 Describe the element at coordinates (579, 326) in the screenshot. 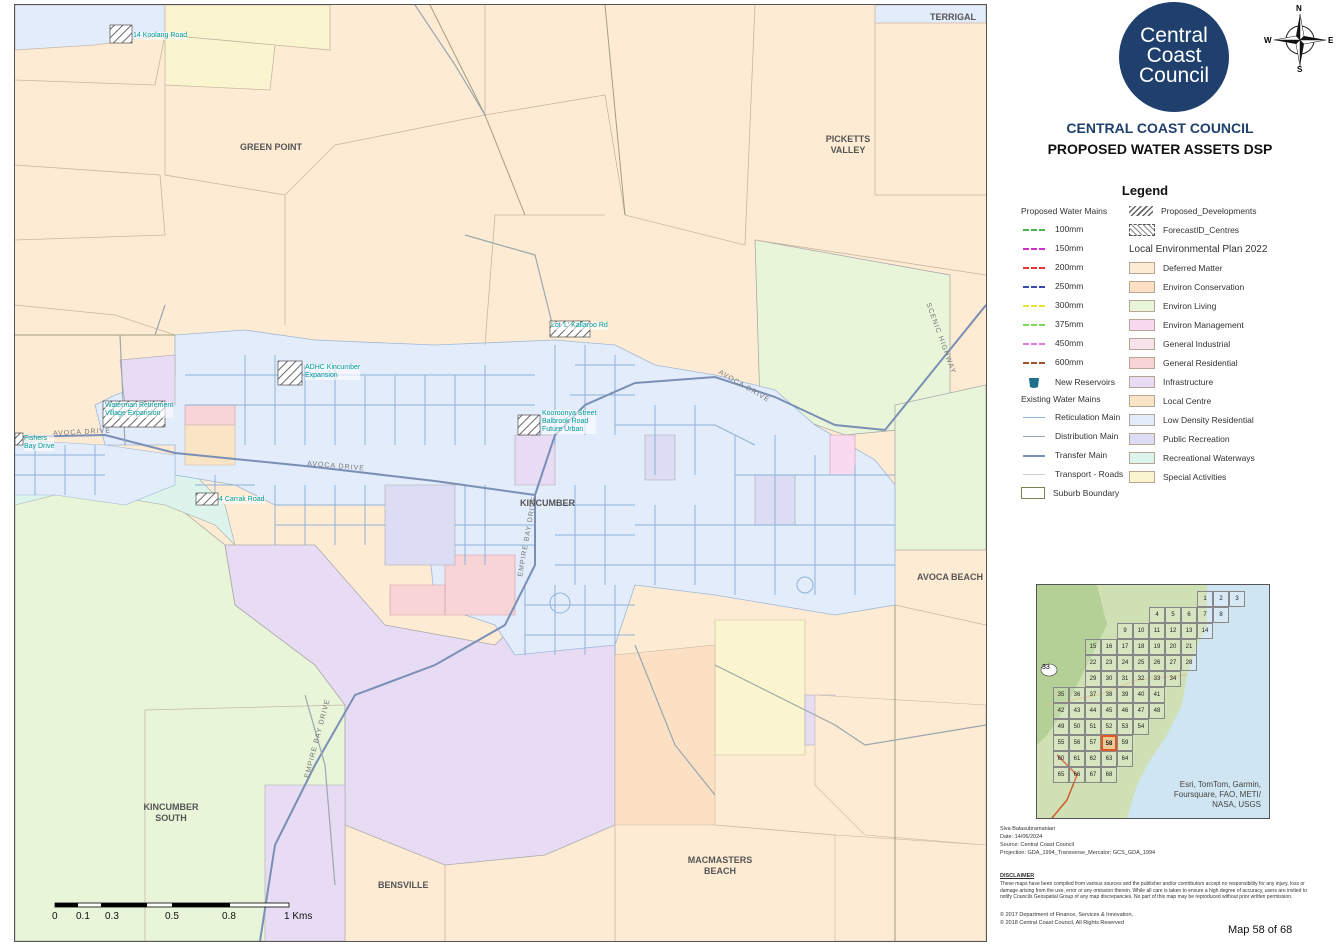

I see `development-label-lot-l: Lot 'L' Kallaroo Rd` at that location.